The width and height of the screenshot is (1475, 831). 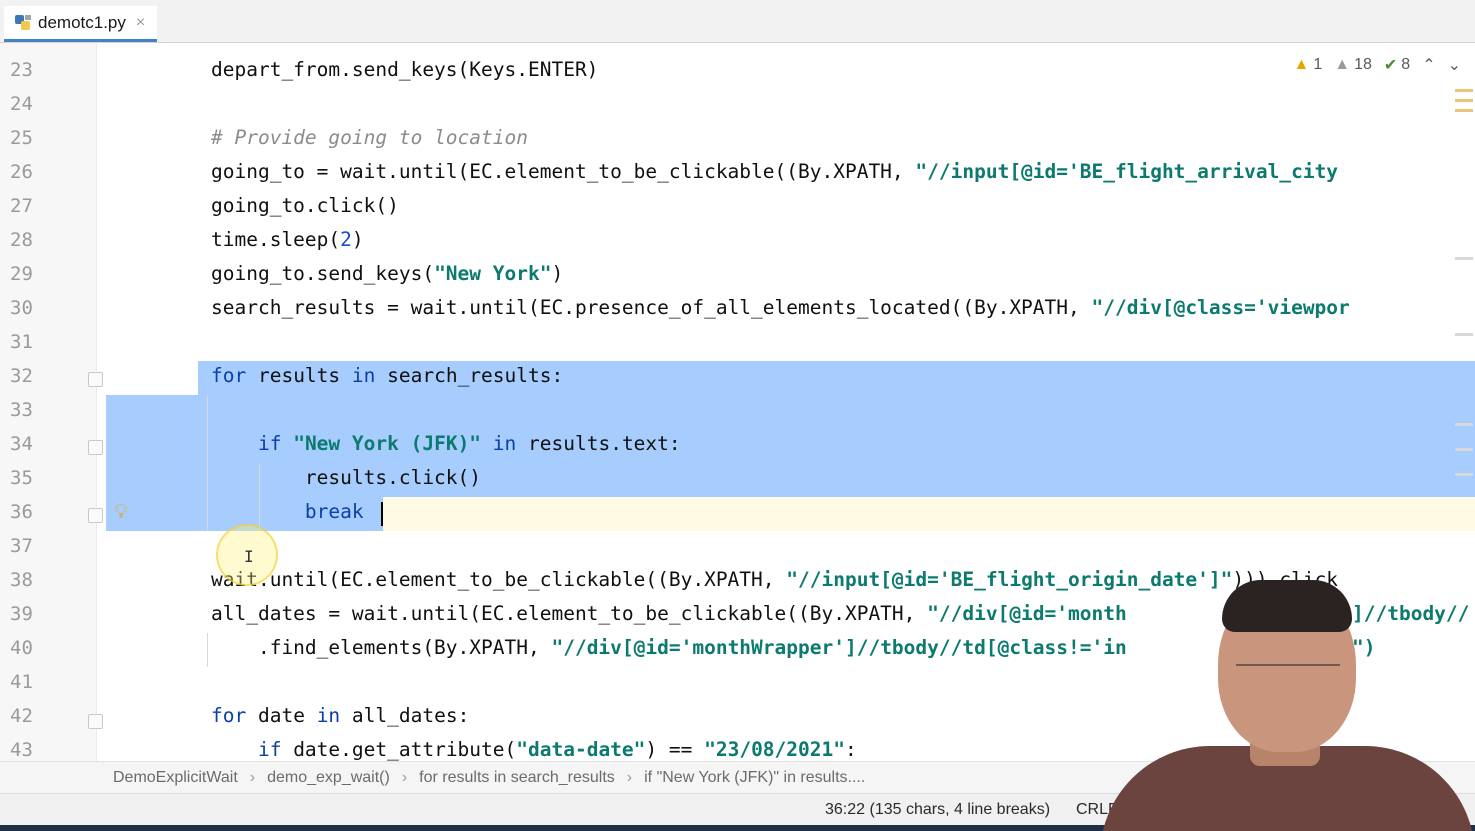 What do you see at coordinates (404, 70) in the screenshot?
I see `code-line: depart_from.send_keys(Keys.ENTER)` at bounding box center [404, 70].